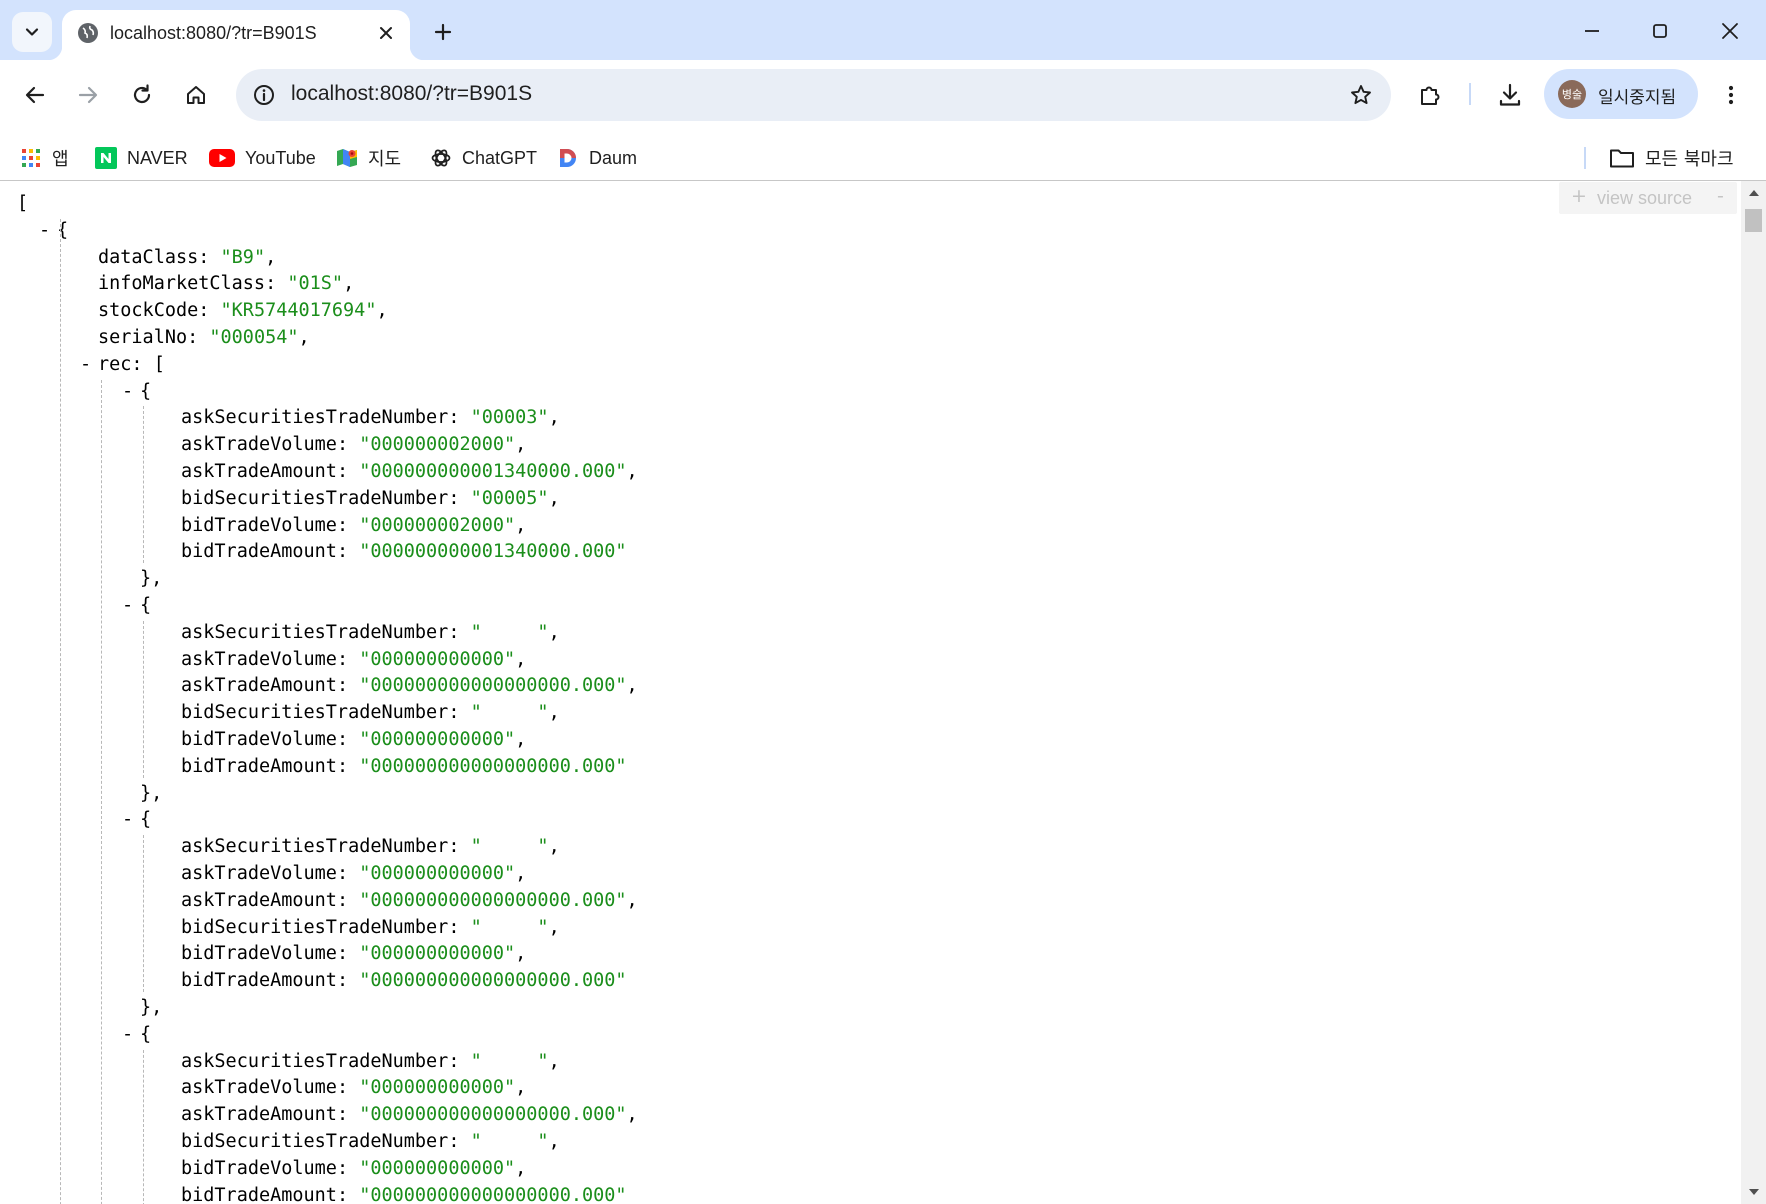 The image size is (1766, 1204). Describe the element at coordinates (1671, 158) in the screenshot. I see `all-bookmarks-button: 모든 북마크` at that location.